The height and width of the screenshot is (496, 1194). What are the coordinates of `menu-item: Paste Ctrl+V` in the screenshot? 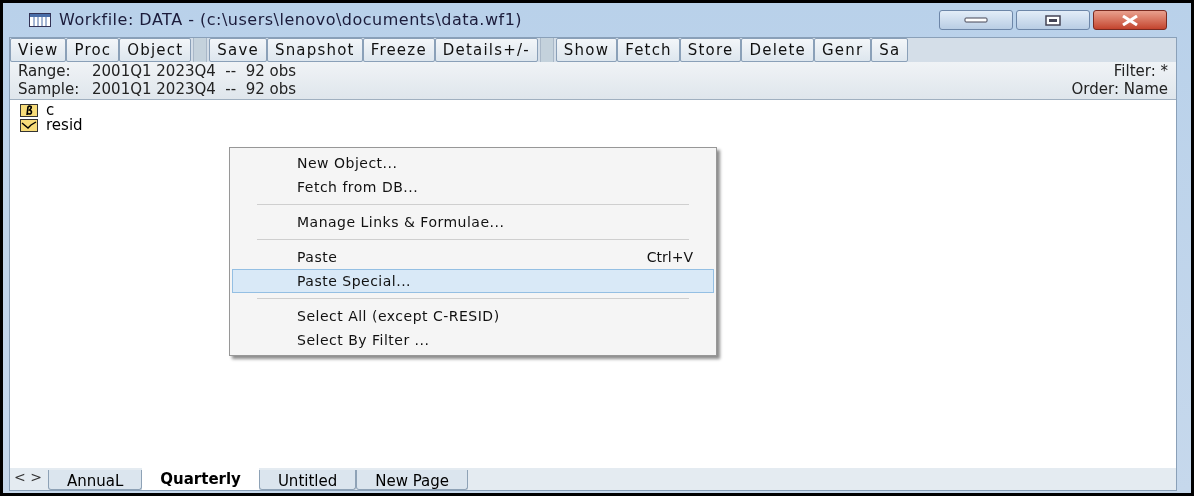 It's located at (473, 257).